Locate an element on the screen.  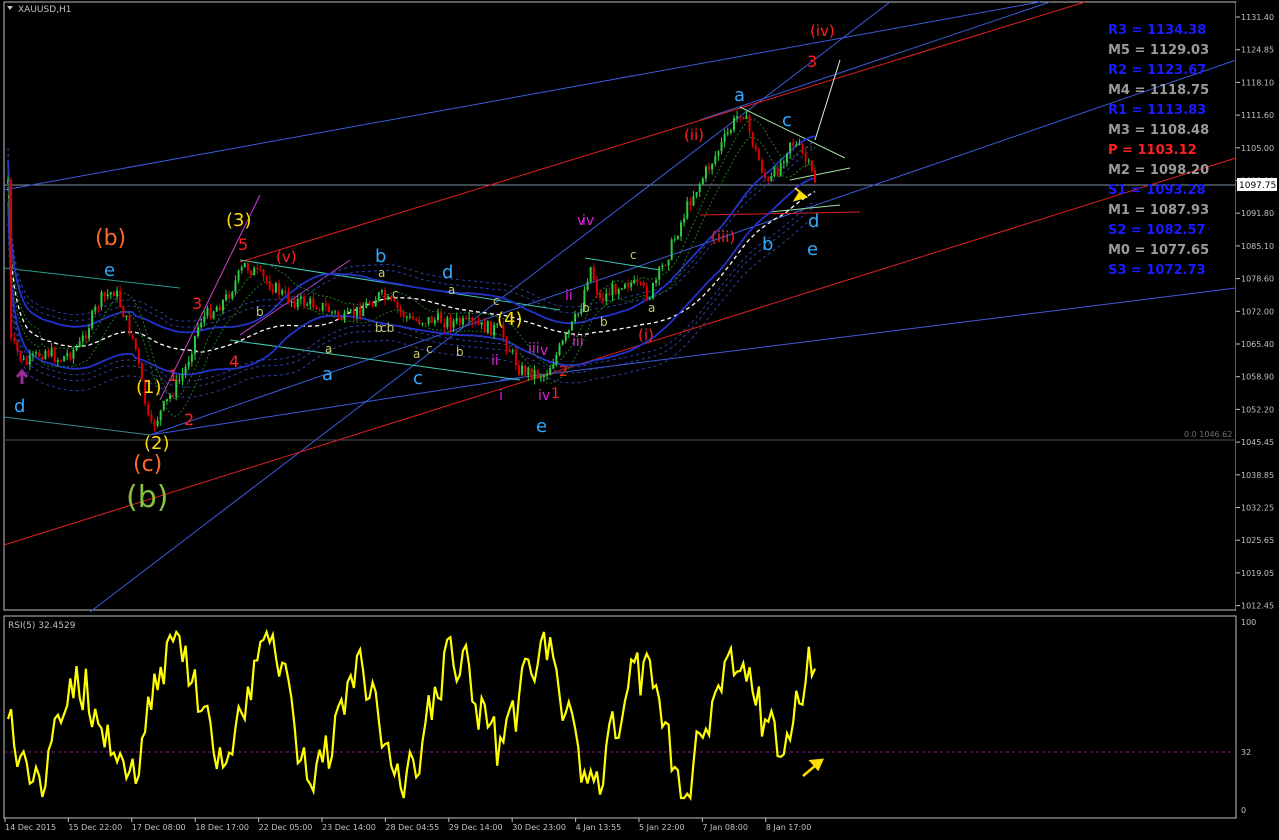
price-tick-label: 1111.60 is located at coordinates (1257, 115).